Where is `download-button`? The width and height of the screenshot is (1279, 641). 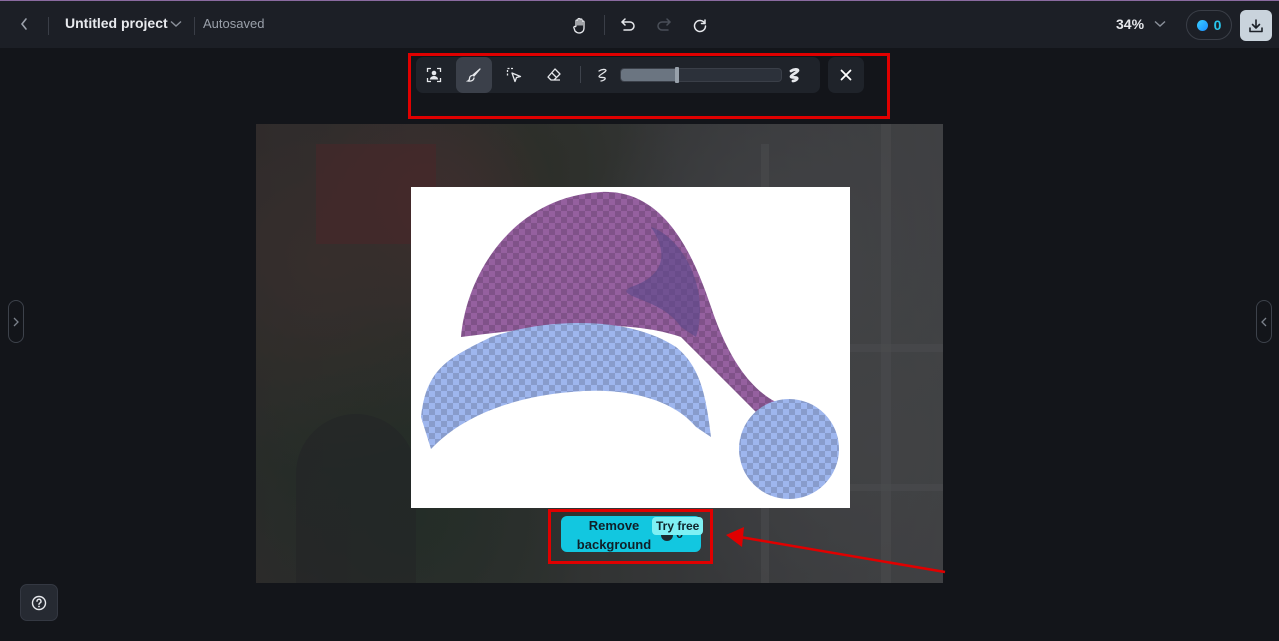 download-button is located at coordinates (1256, 25).